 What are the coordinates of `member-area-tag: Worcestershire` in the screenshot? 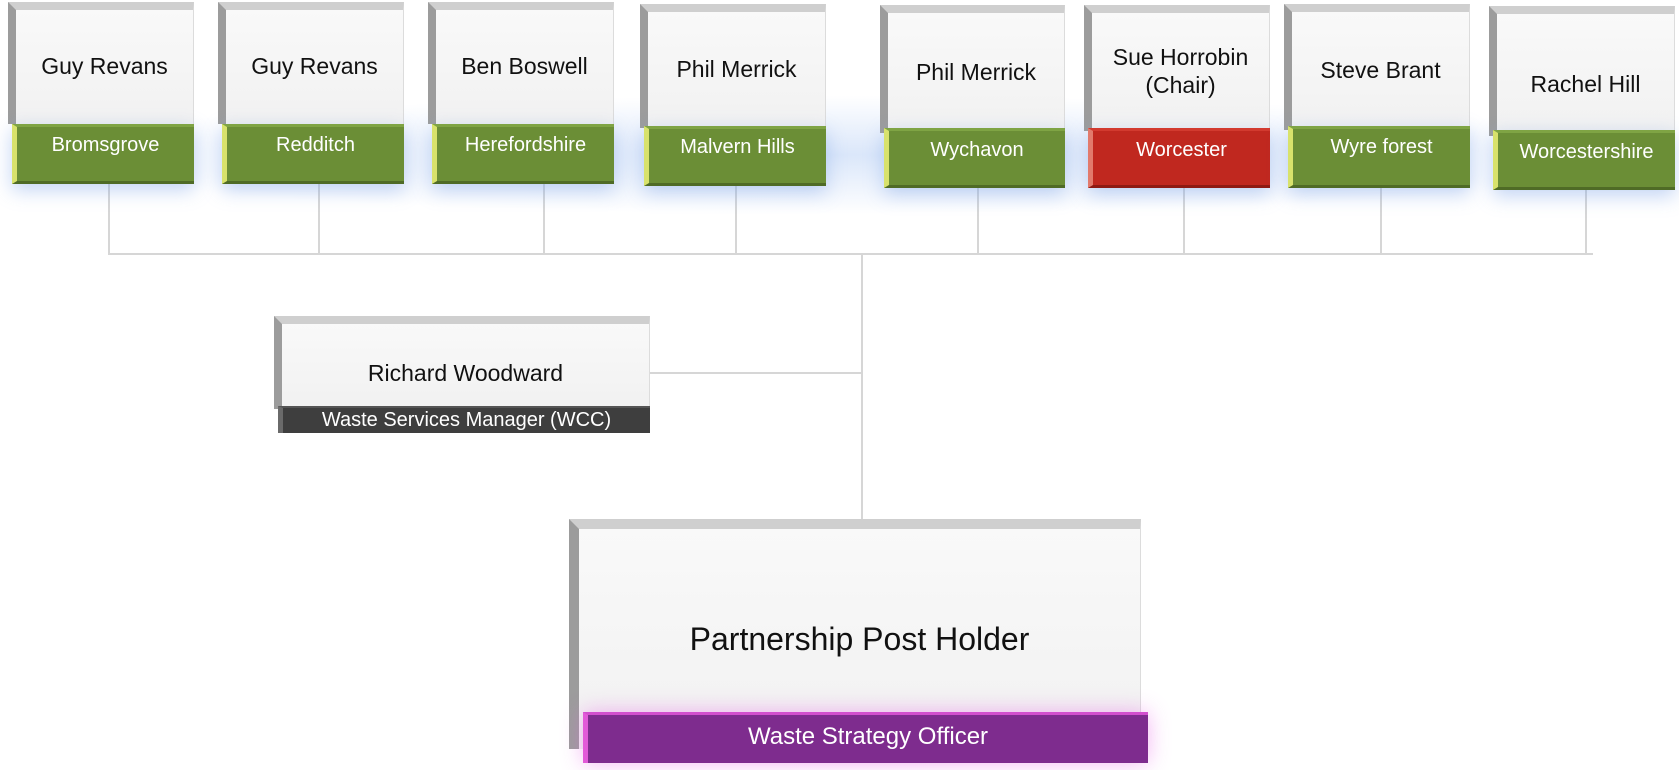 It's located at (1584, 160).